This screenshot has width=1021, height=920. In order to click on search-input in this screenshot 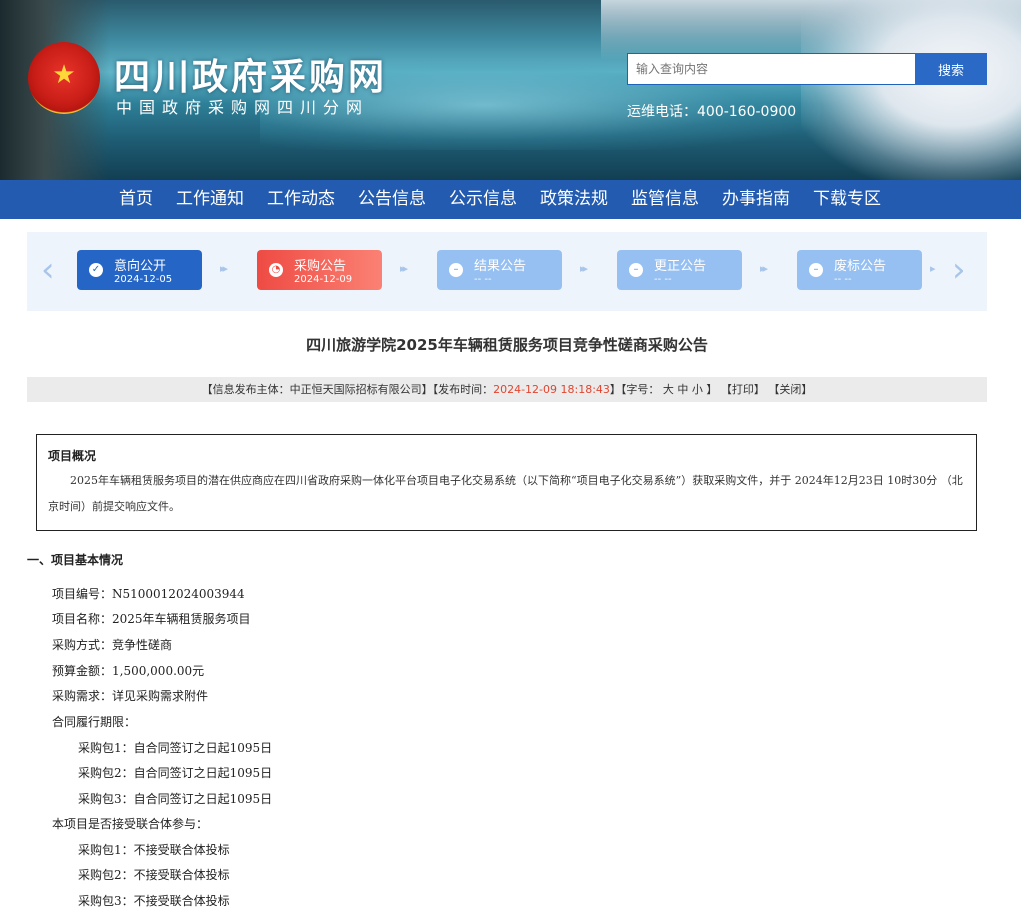, I will do `click(771, 69)`.